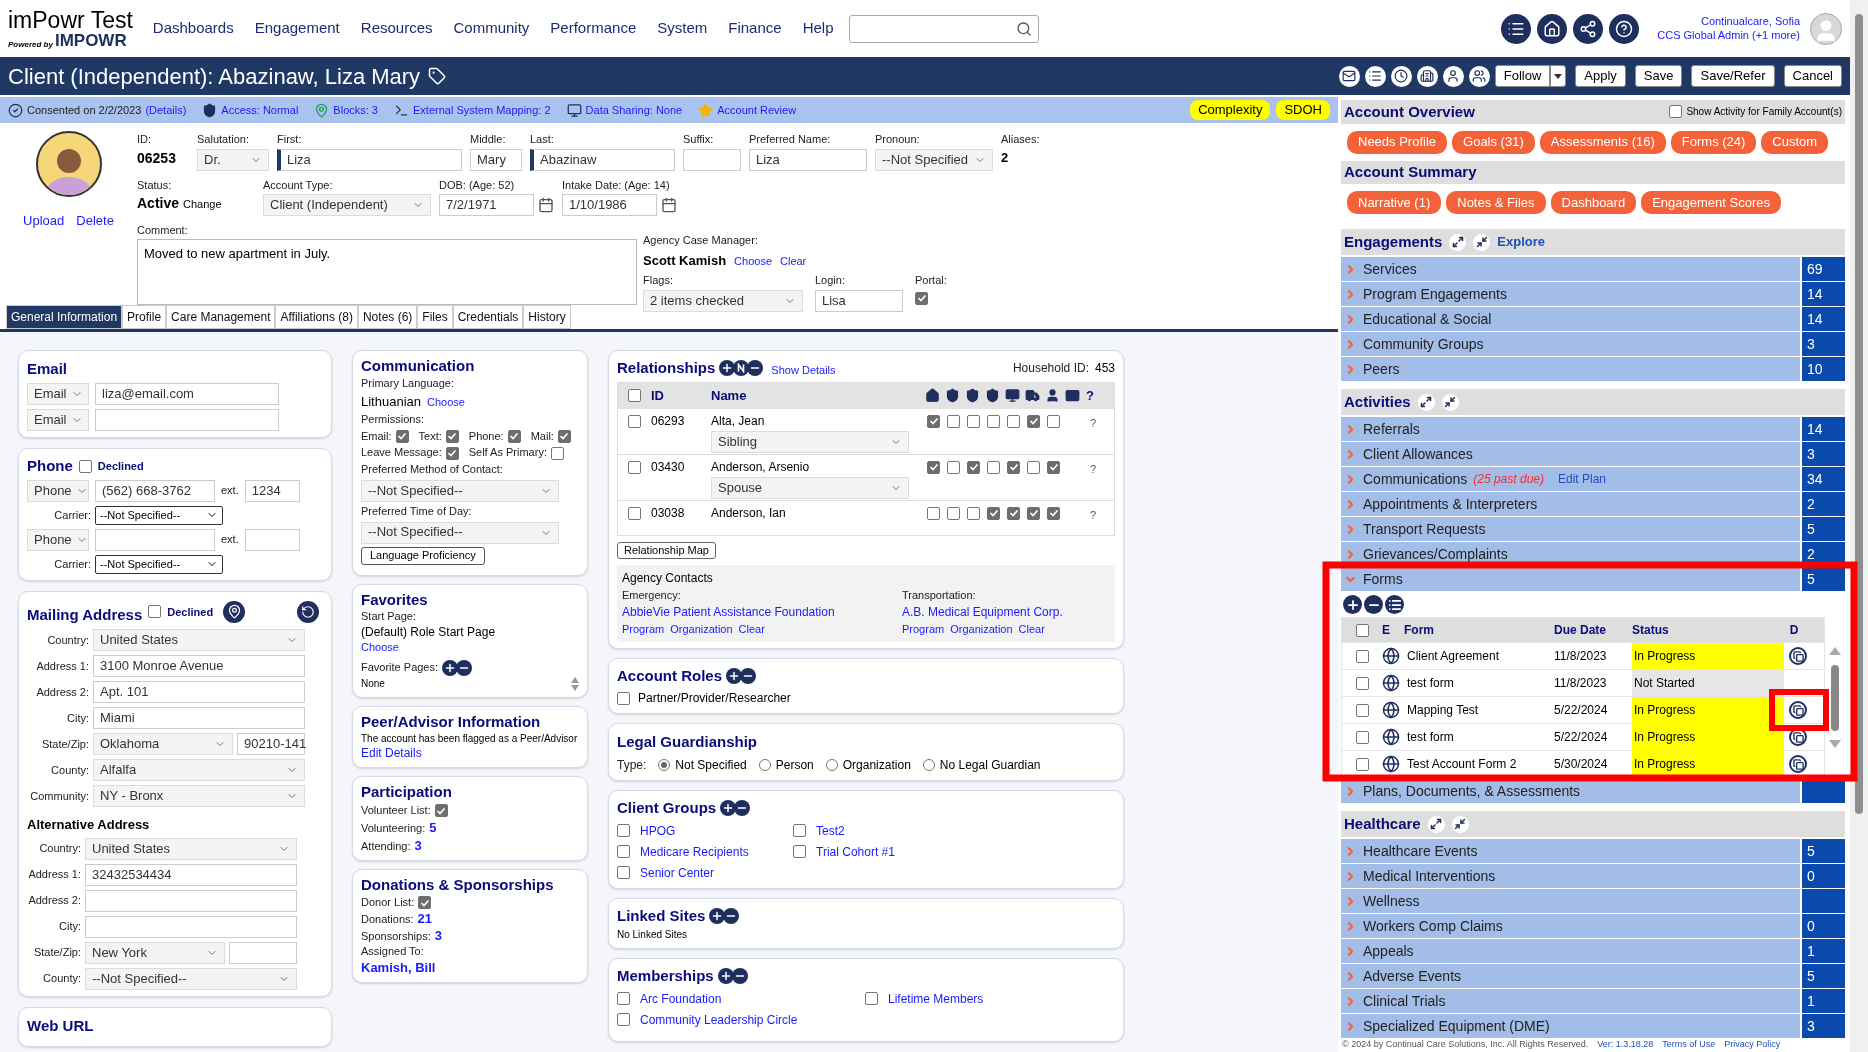 The image size is (1868, 1052). What do you see at coordinates (199, 666) in the screenshot?
I see `text-field: 3100 Monroe Avenue` at bounding box center [199, 666].